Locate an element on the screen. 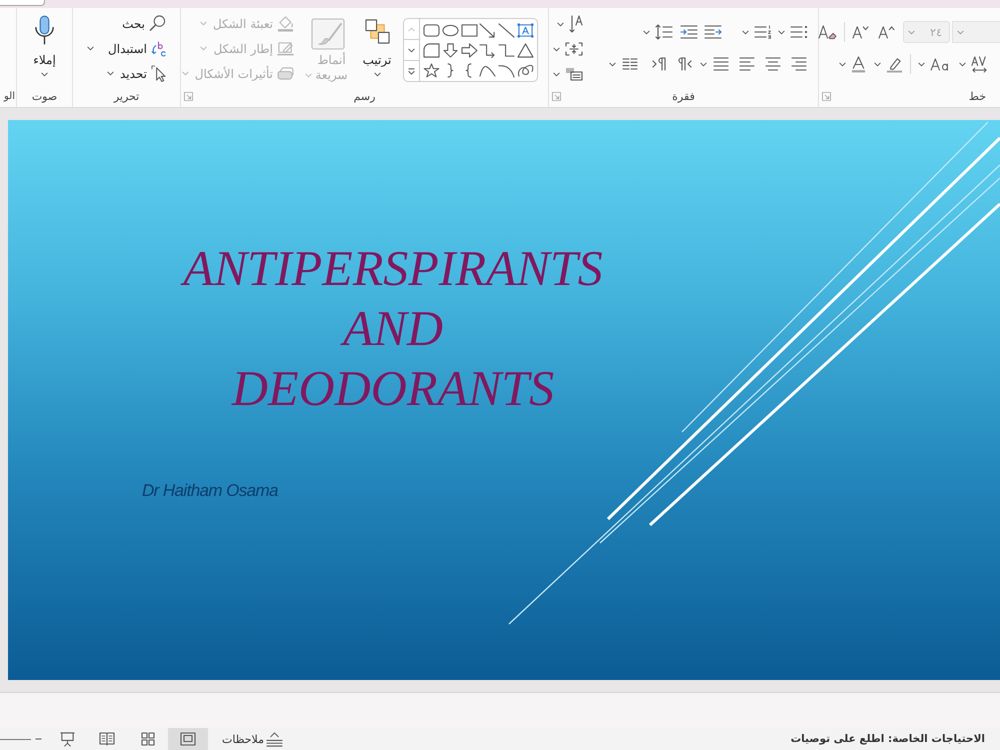  right-brace-icon is located at coordinates (450, 70).